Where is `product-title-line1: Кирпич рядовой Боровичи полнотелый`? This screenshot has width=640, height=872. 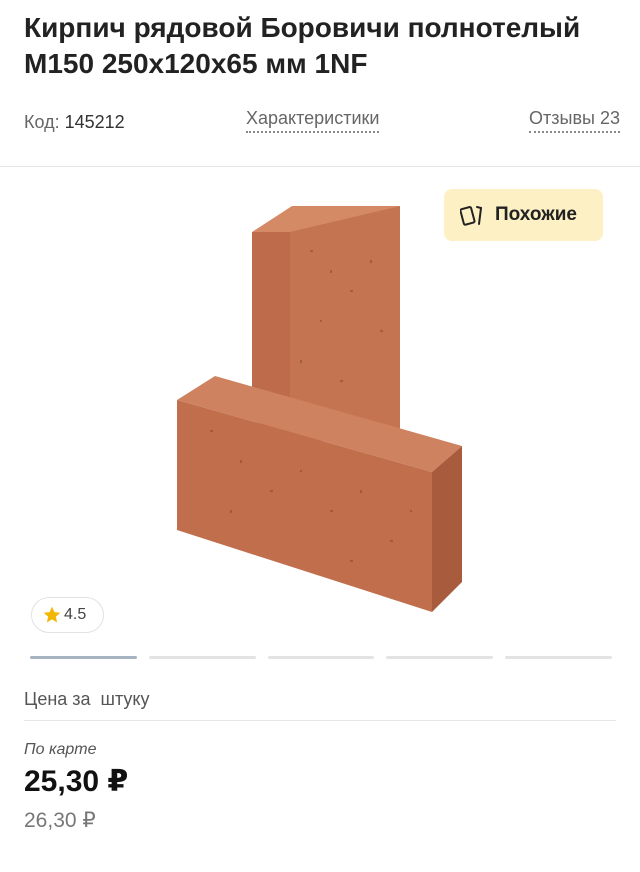 product-title-line1: Кирпич рядовой Боровичи полнотелый is located at coordinates (302, 27).